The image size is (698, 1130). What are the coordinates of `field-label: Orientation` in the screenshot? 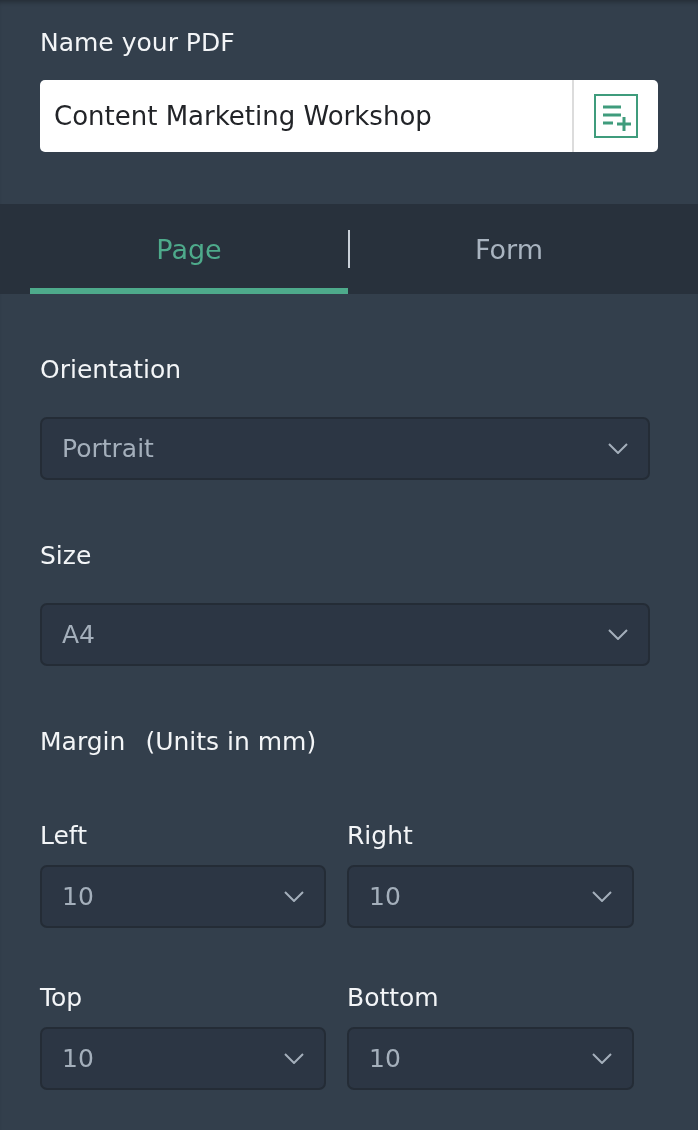 It's located at (111, 370).